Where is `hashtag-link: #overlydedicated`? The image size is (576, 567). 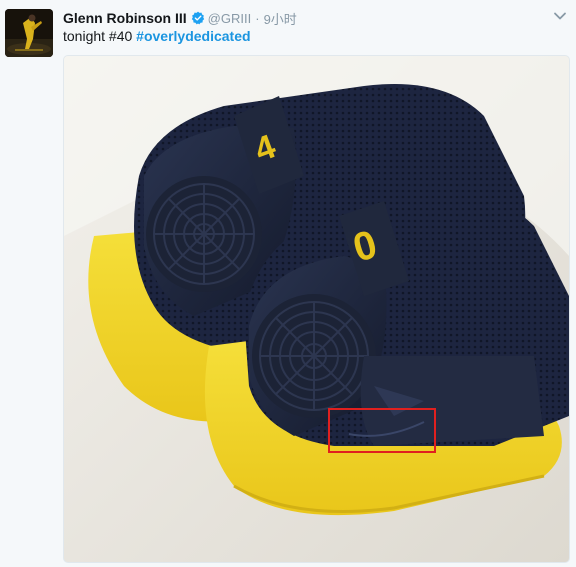 hashtag-link: #overlydedicated is located at coordinates (193, 36).